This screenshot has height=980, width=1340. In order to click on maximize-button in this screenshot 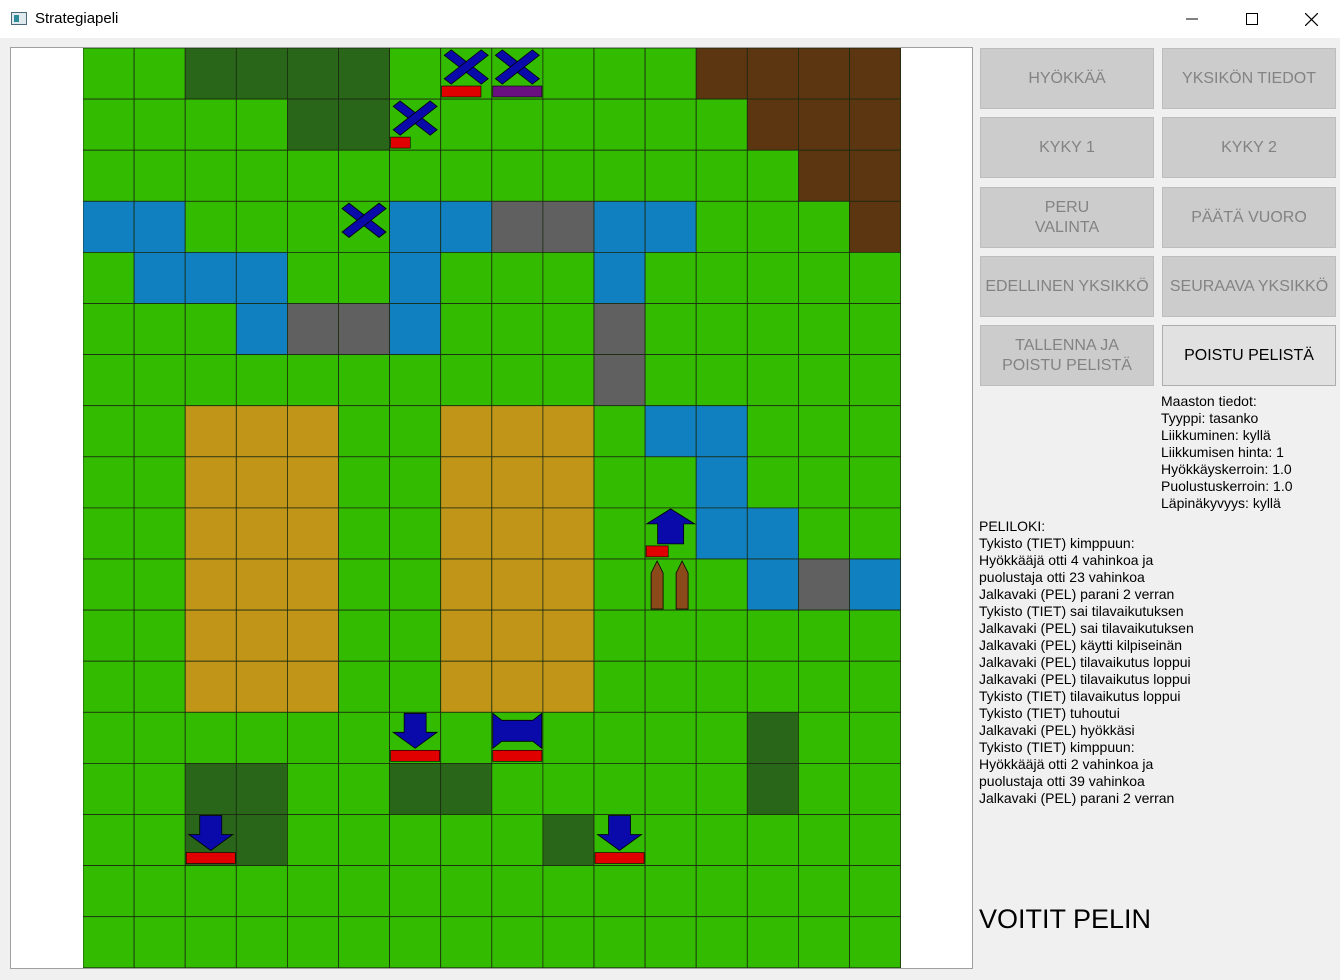, I will do `click(1252, 19)`.